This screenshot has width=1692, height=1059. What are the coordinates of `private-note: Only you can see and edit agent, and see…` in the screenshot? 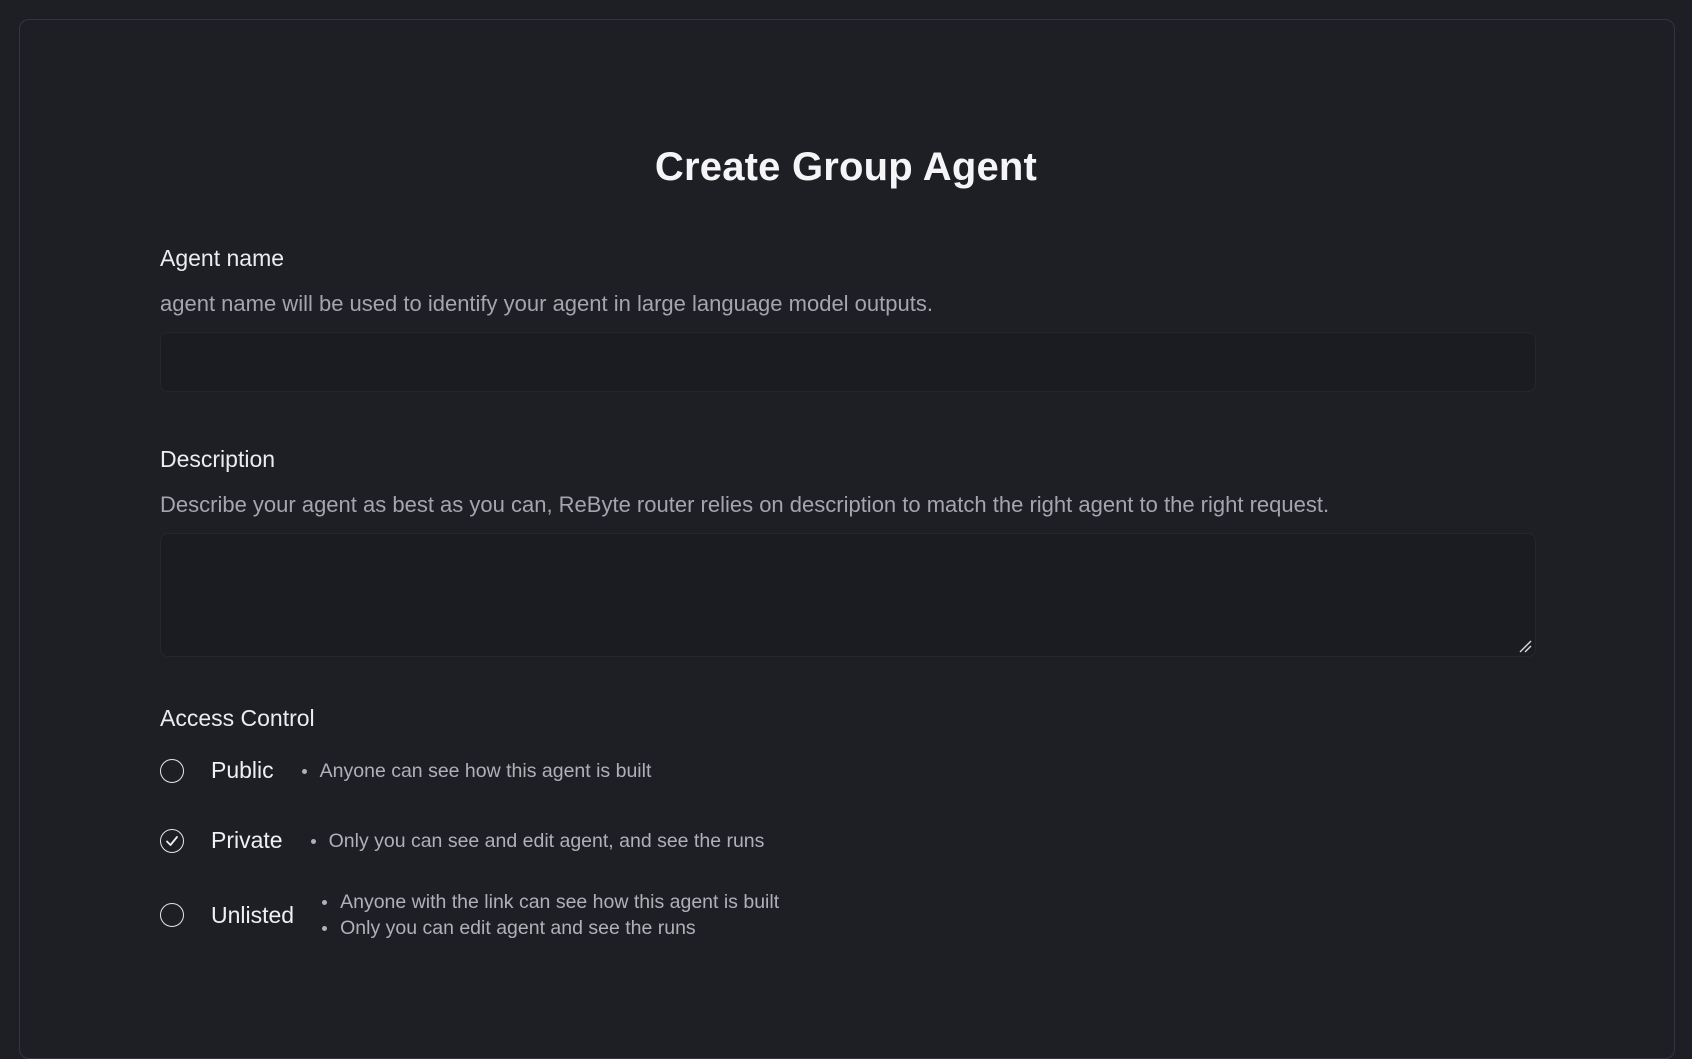 It's located at (536, 841).